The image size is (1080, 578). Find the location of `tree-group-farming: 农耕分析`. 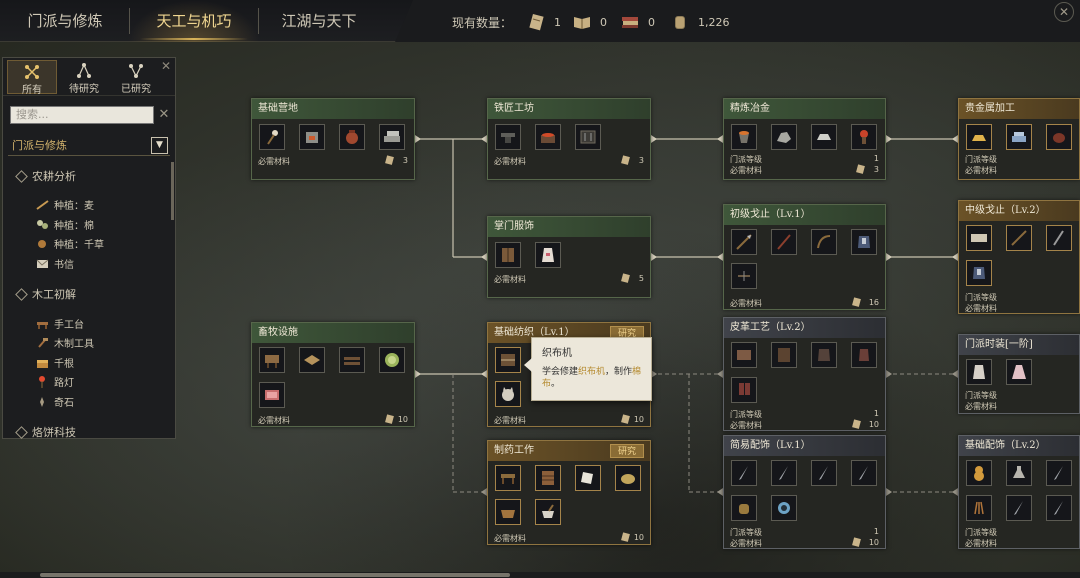

tree-group-farming: 农耕分析 is located at coordinates (45, 176).